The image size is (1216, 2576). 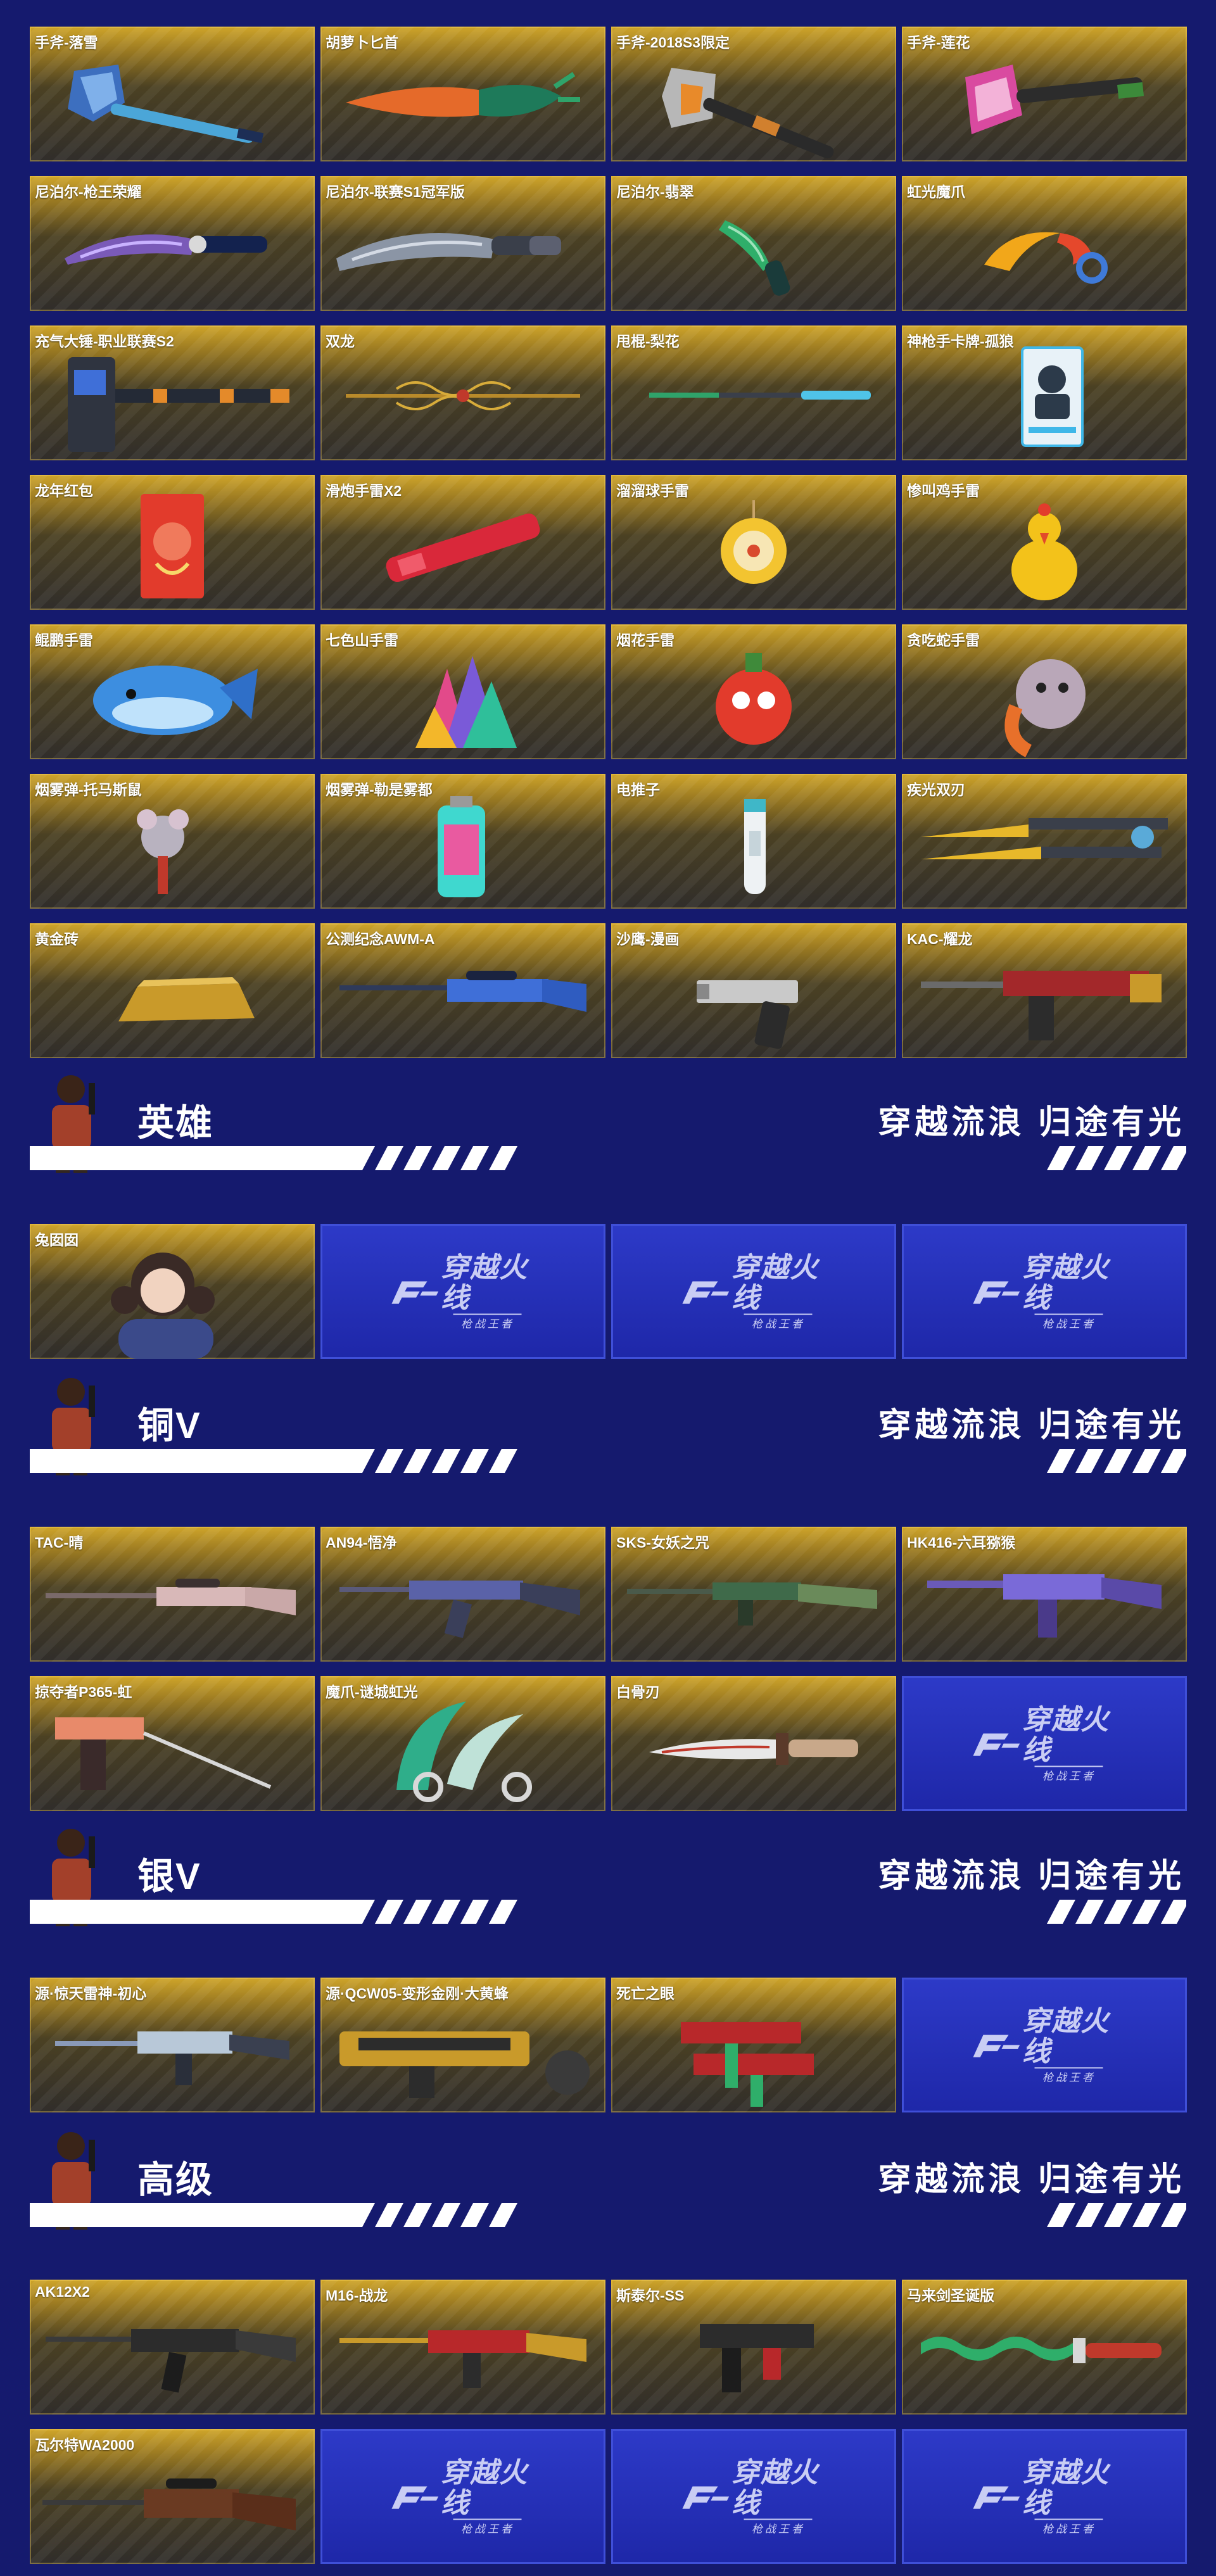 What do you see at coordinates (64, 491) in the screenshot?
I see `item-name: 龙年红包` at bounding box center [64, 491].